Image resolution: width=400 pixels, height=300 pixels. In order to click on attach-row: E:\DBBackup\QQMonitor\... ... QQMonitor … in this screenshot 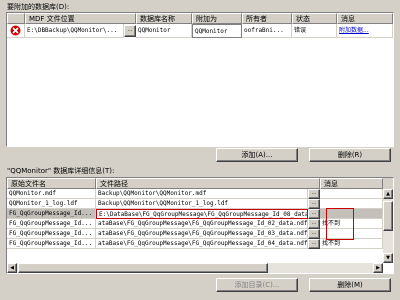, I will do `click(200, 31)`.